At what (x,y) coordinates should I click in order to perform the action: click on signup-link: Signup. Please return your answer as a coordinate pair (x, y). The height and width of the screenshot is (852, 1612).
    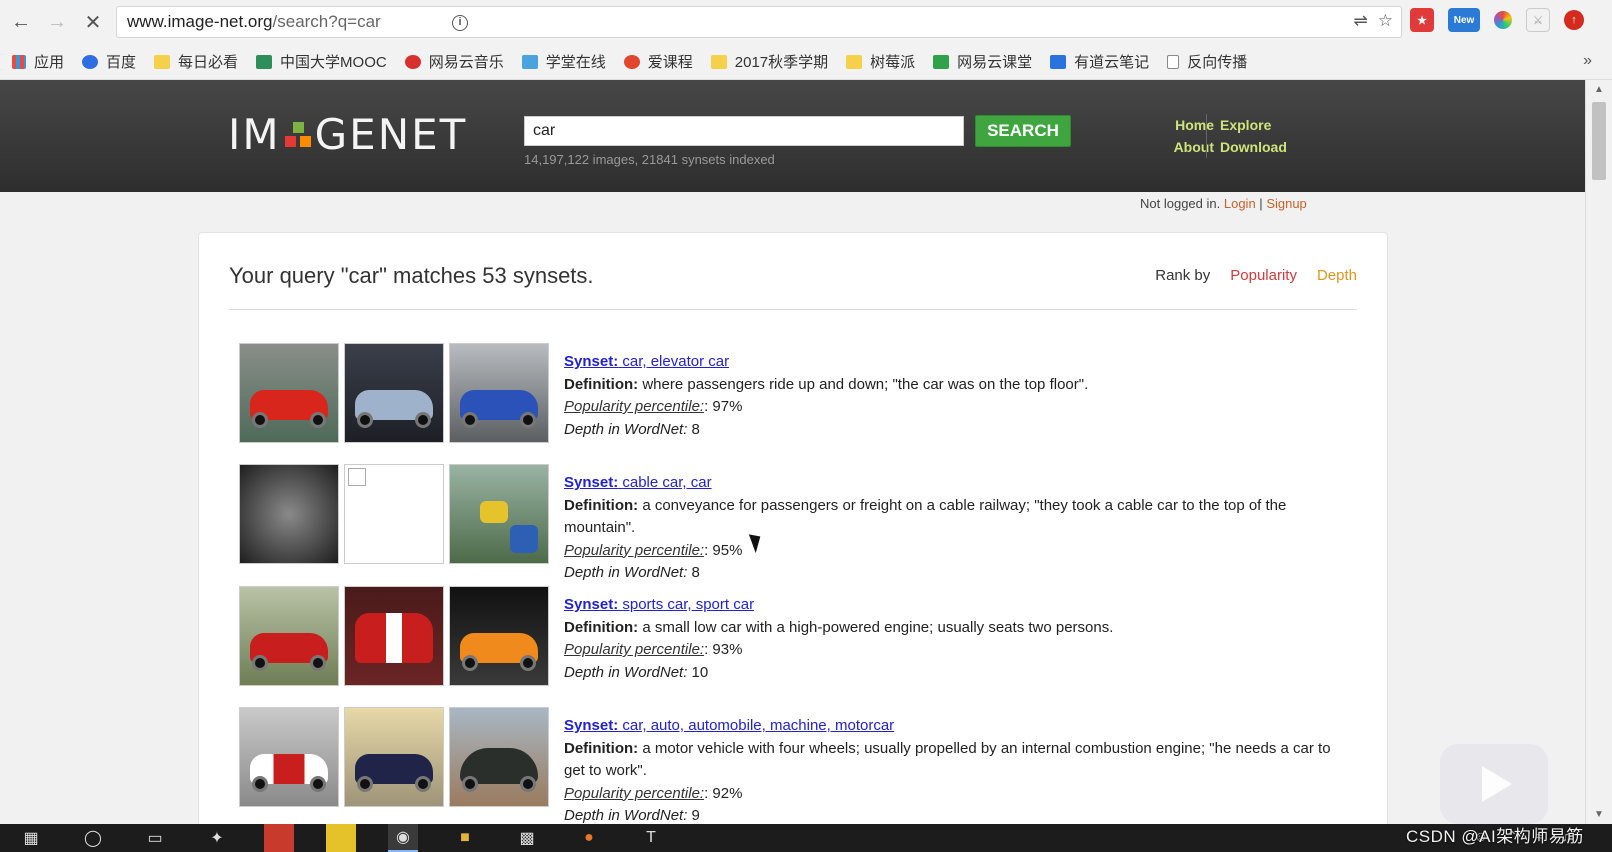
    Looking at the image, I should click on (1286, 203).